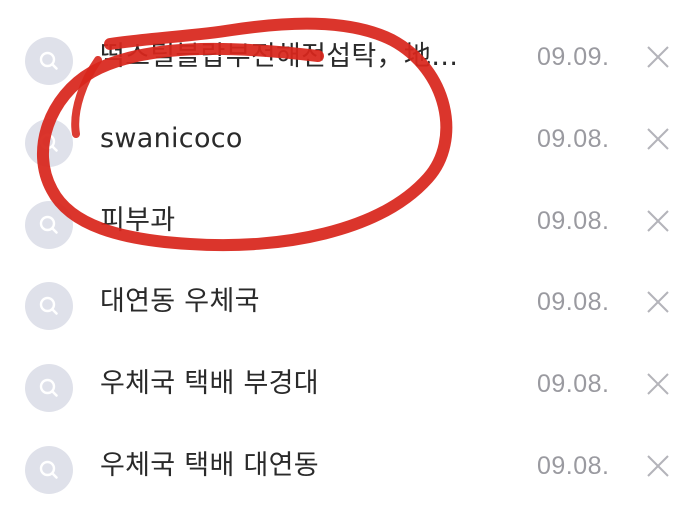 This screenshot has height=508, width=700. I want to click on history-item-label: 대연동 우체국, so click(180, 301).